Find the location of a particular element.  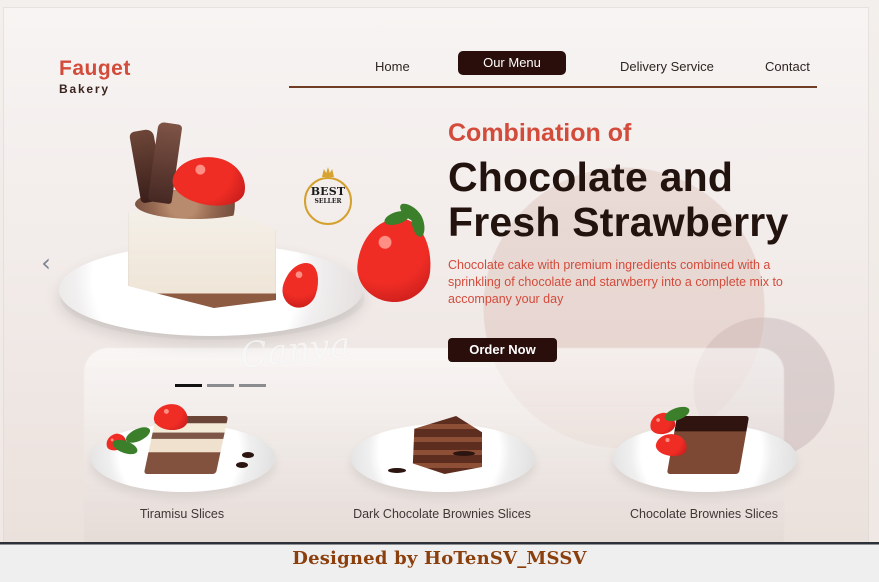

product-name: Dark Chocolate Brownies Slices is located at coordinates (442, 514).